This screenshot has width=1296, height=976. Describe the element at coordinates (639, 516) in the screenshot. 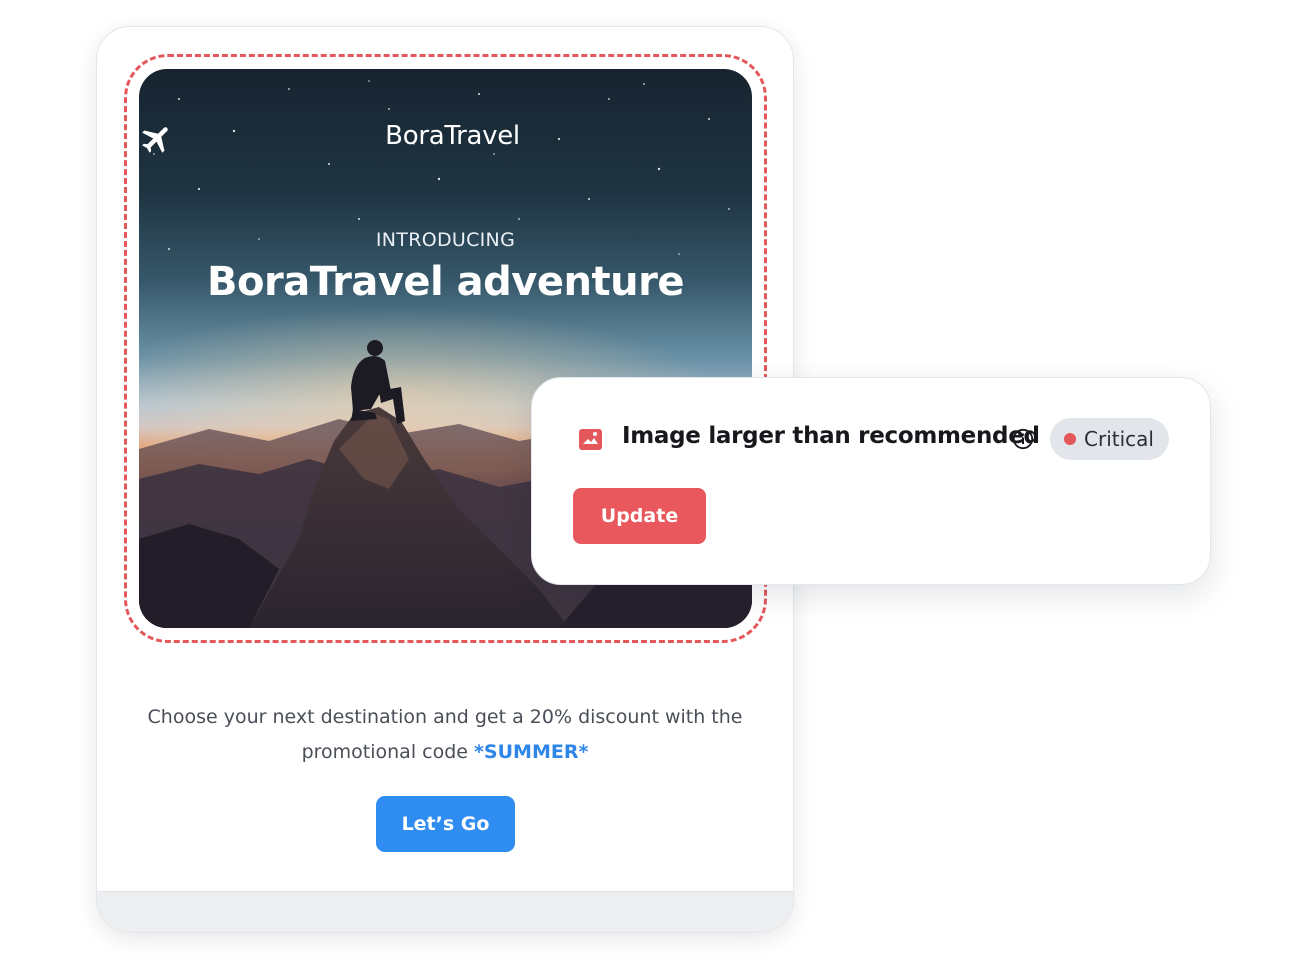

I see `update-button: Update` at that location.